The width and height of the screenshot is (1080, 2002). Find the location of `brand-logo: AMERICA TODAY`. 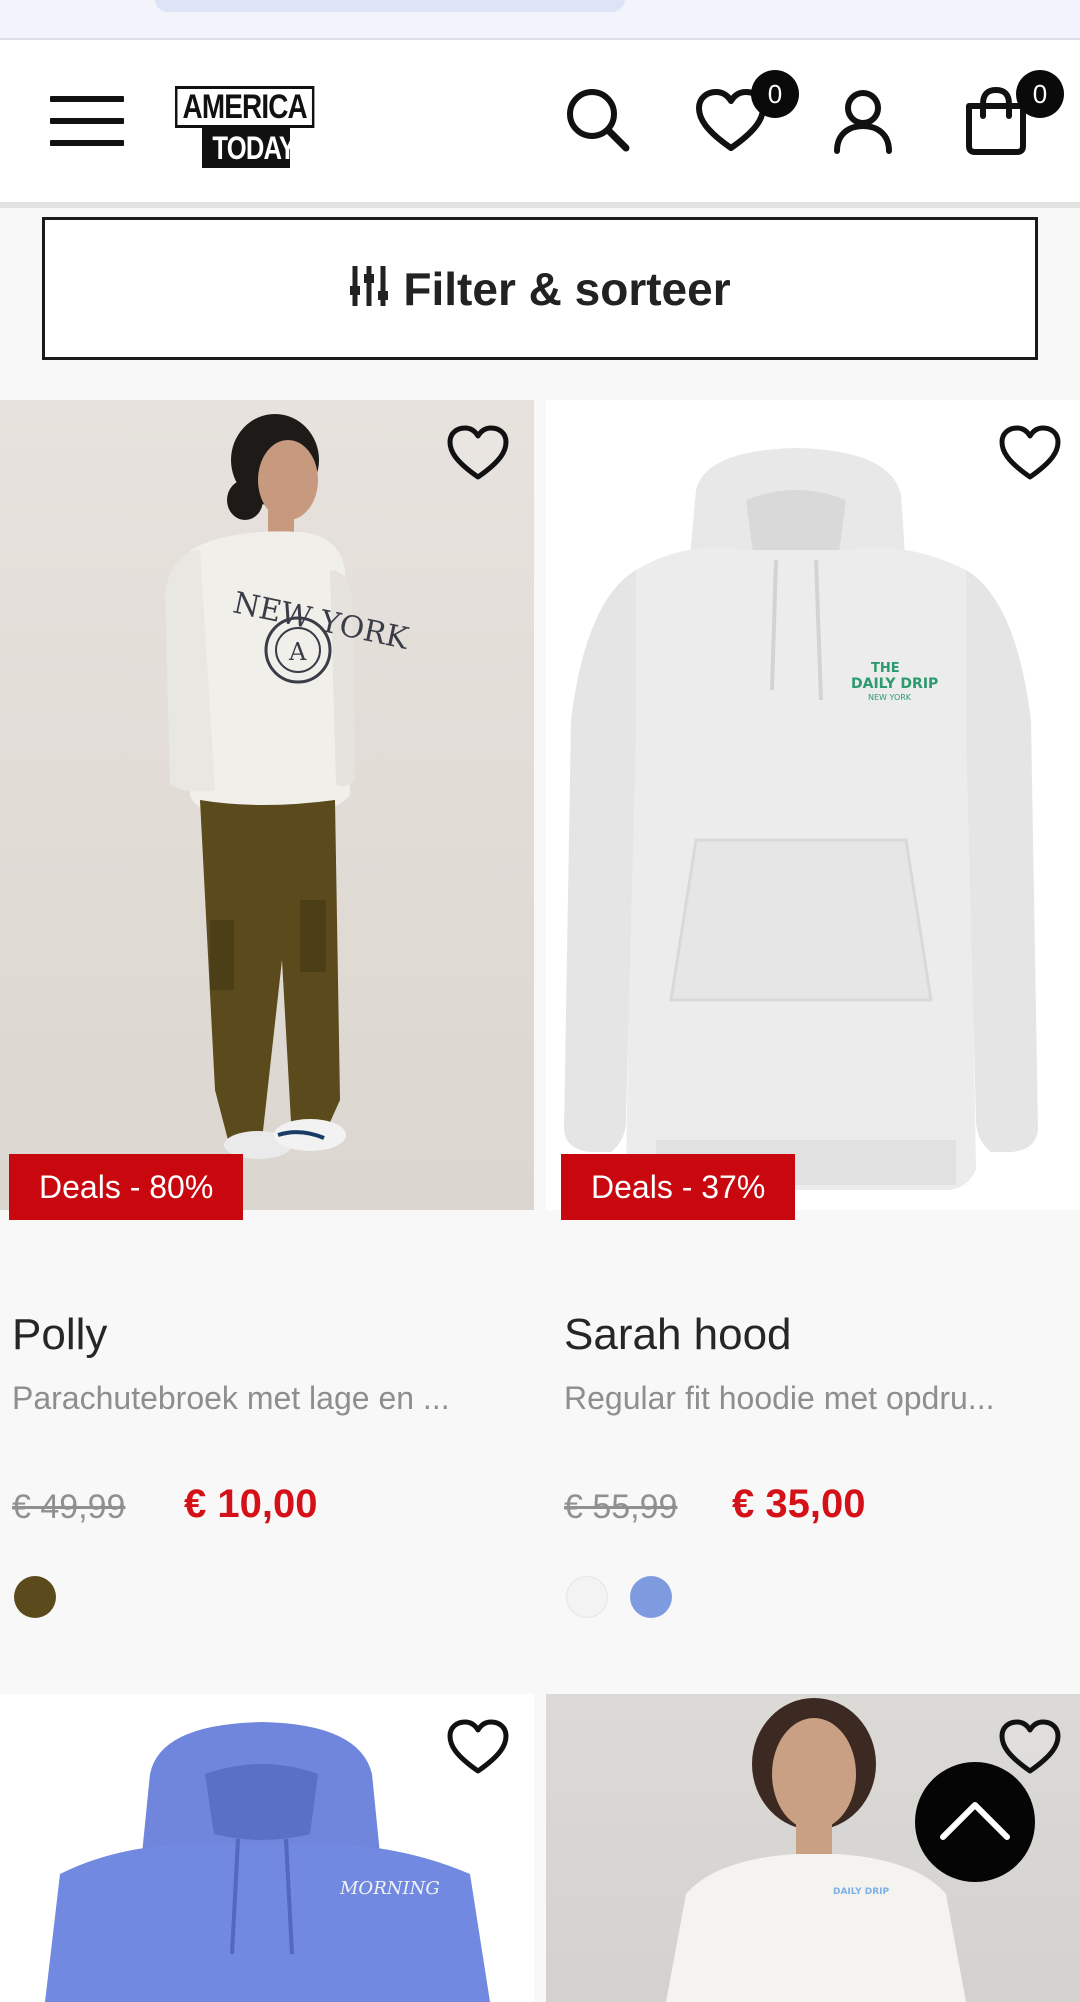

brand-logo: AMERICA TODAY is located at coordinates (245, 127).